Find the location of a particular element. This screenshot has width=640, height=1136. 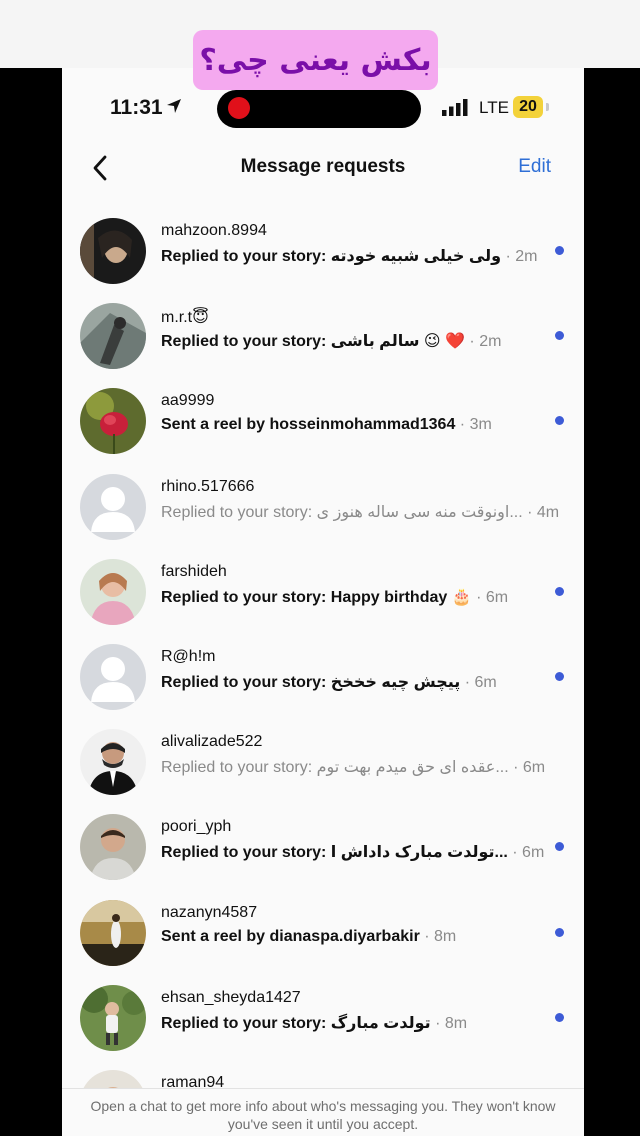

page-title: Message requests is located at coordinates (323, 166).